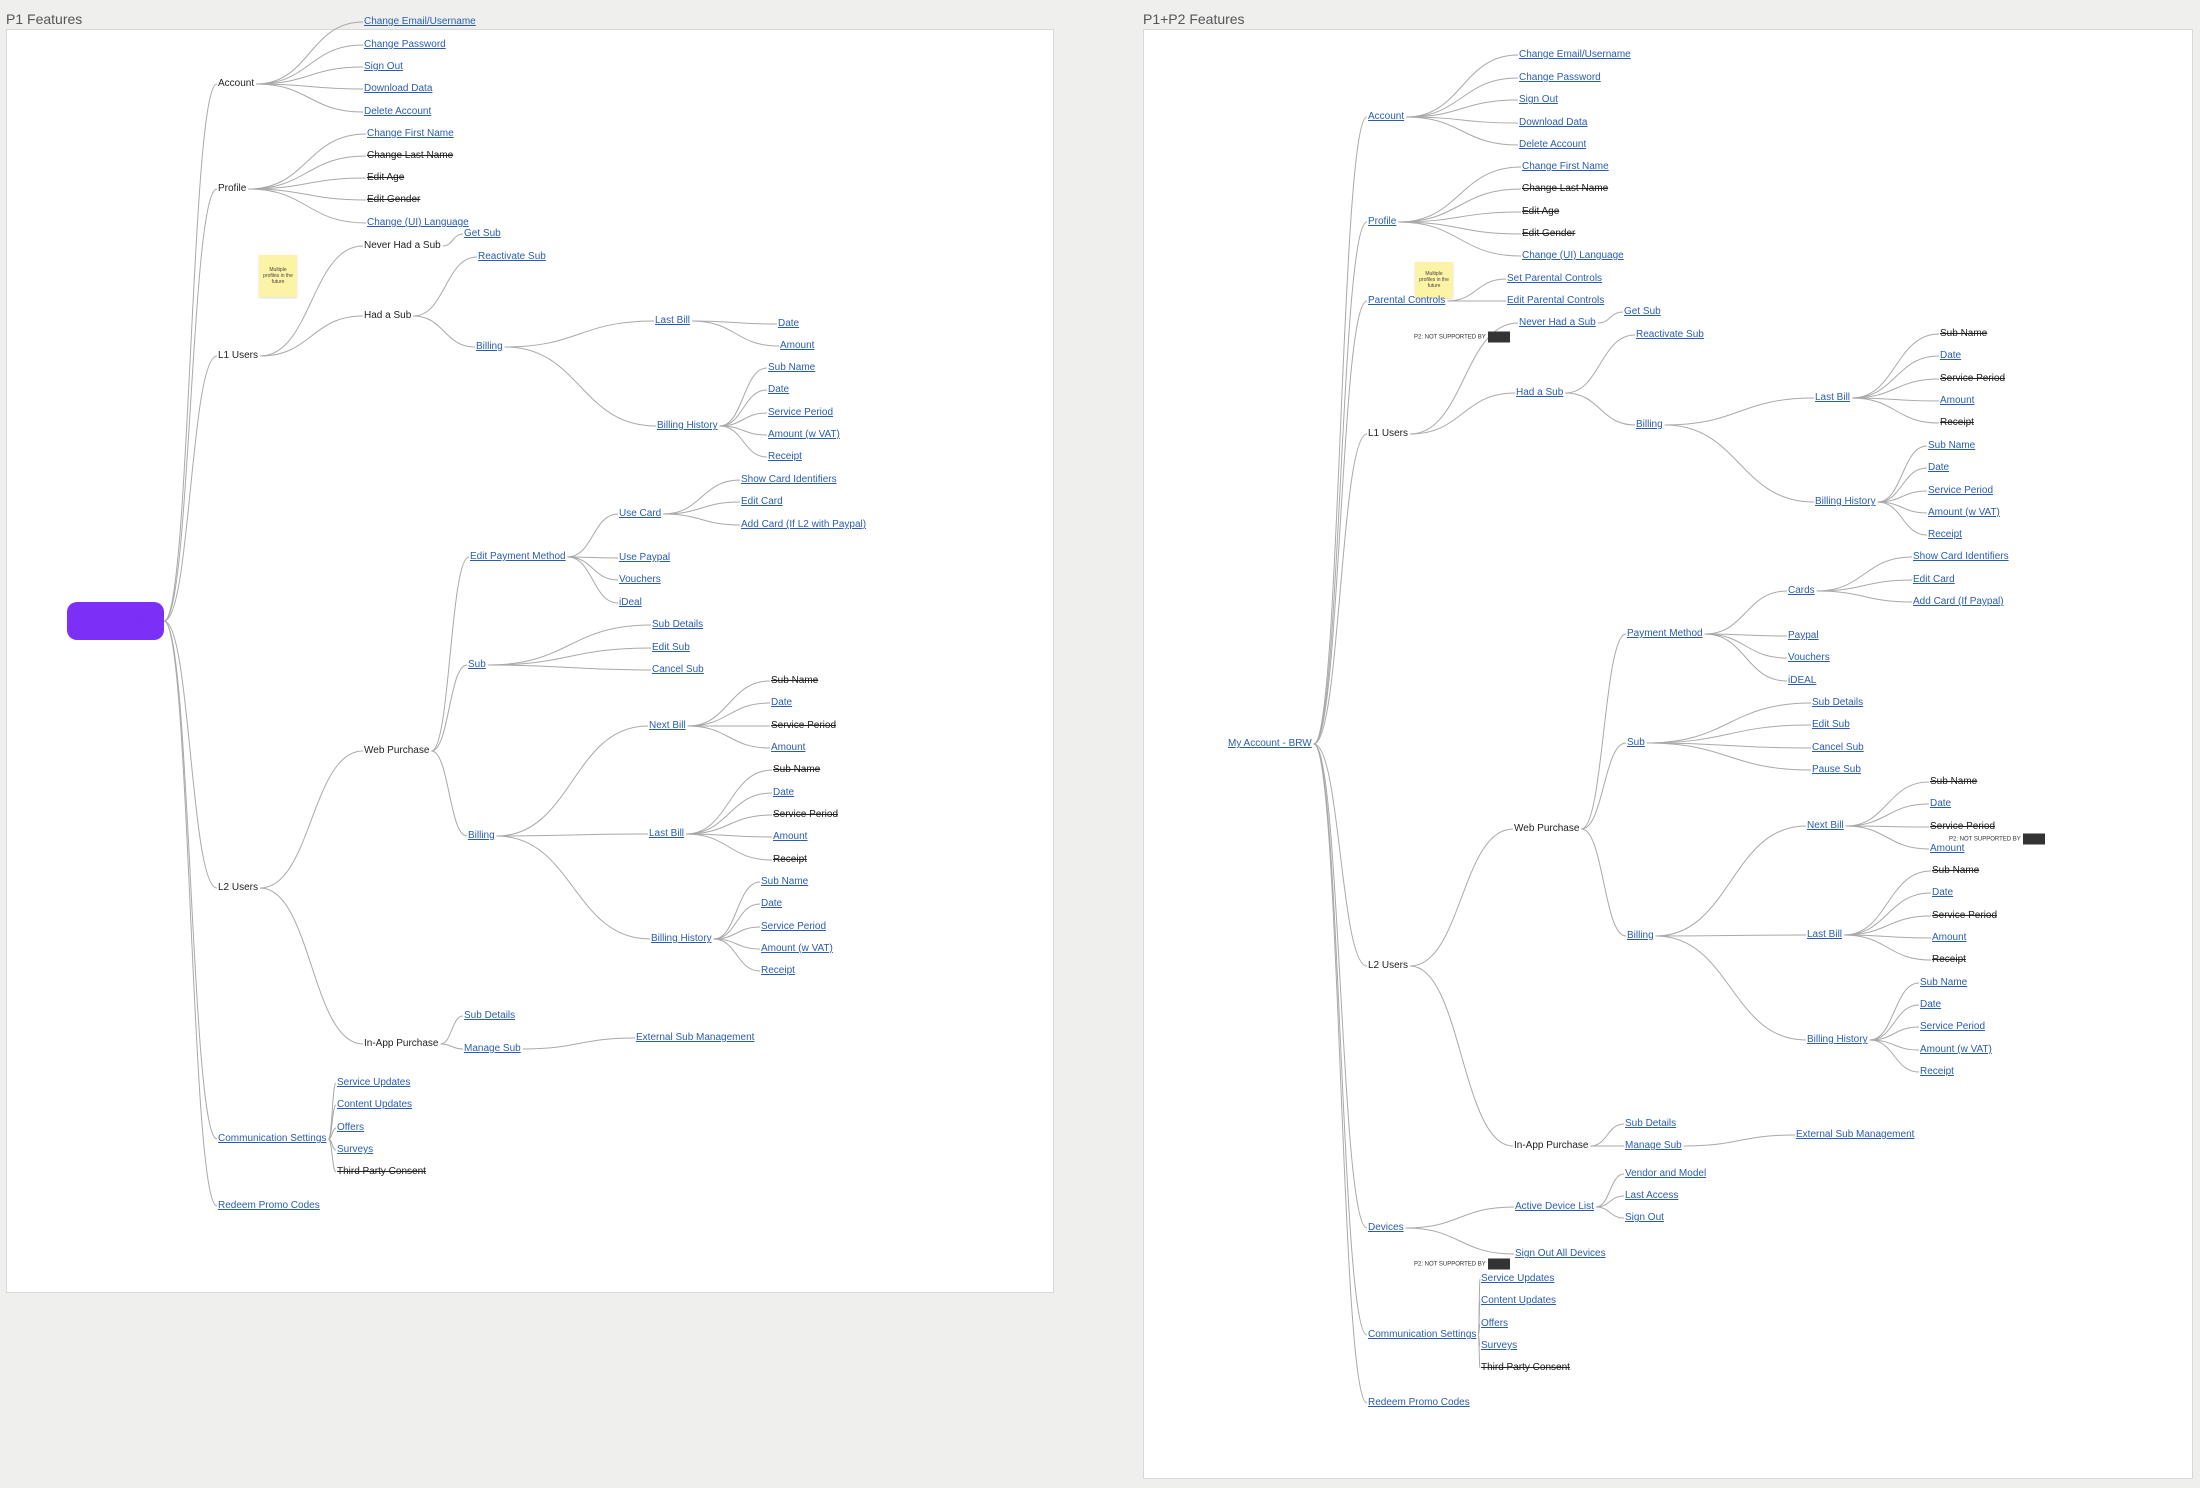 The image size is (2200, 1488). I want to click on p1-node-manage-sub: Manage Sub, so click(492, 1049).